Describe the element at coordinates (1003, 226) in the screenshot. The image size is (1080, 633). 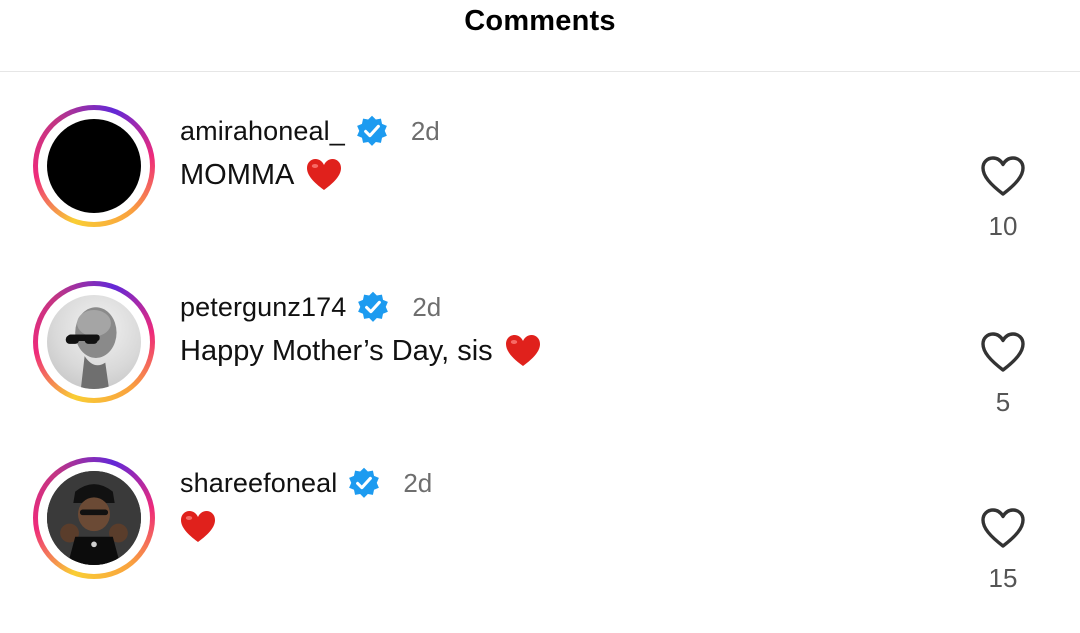
I see `like-count: 10` at that location.